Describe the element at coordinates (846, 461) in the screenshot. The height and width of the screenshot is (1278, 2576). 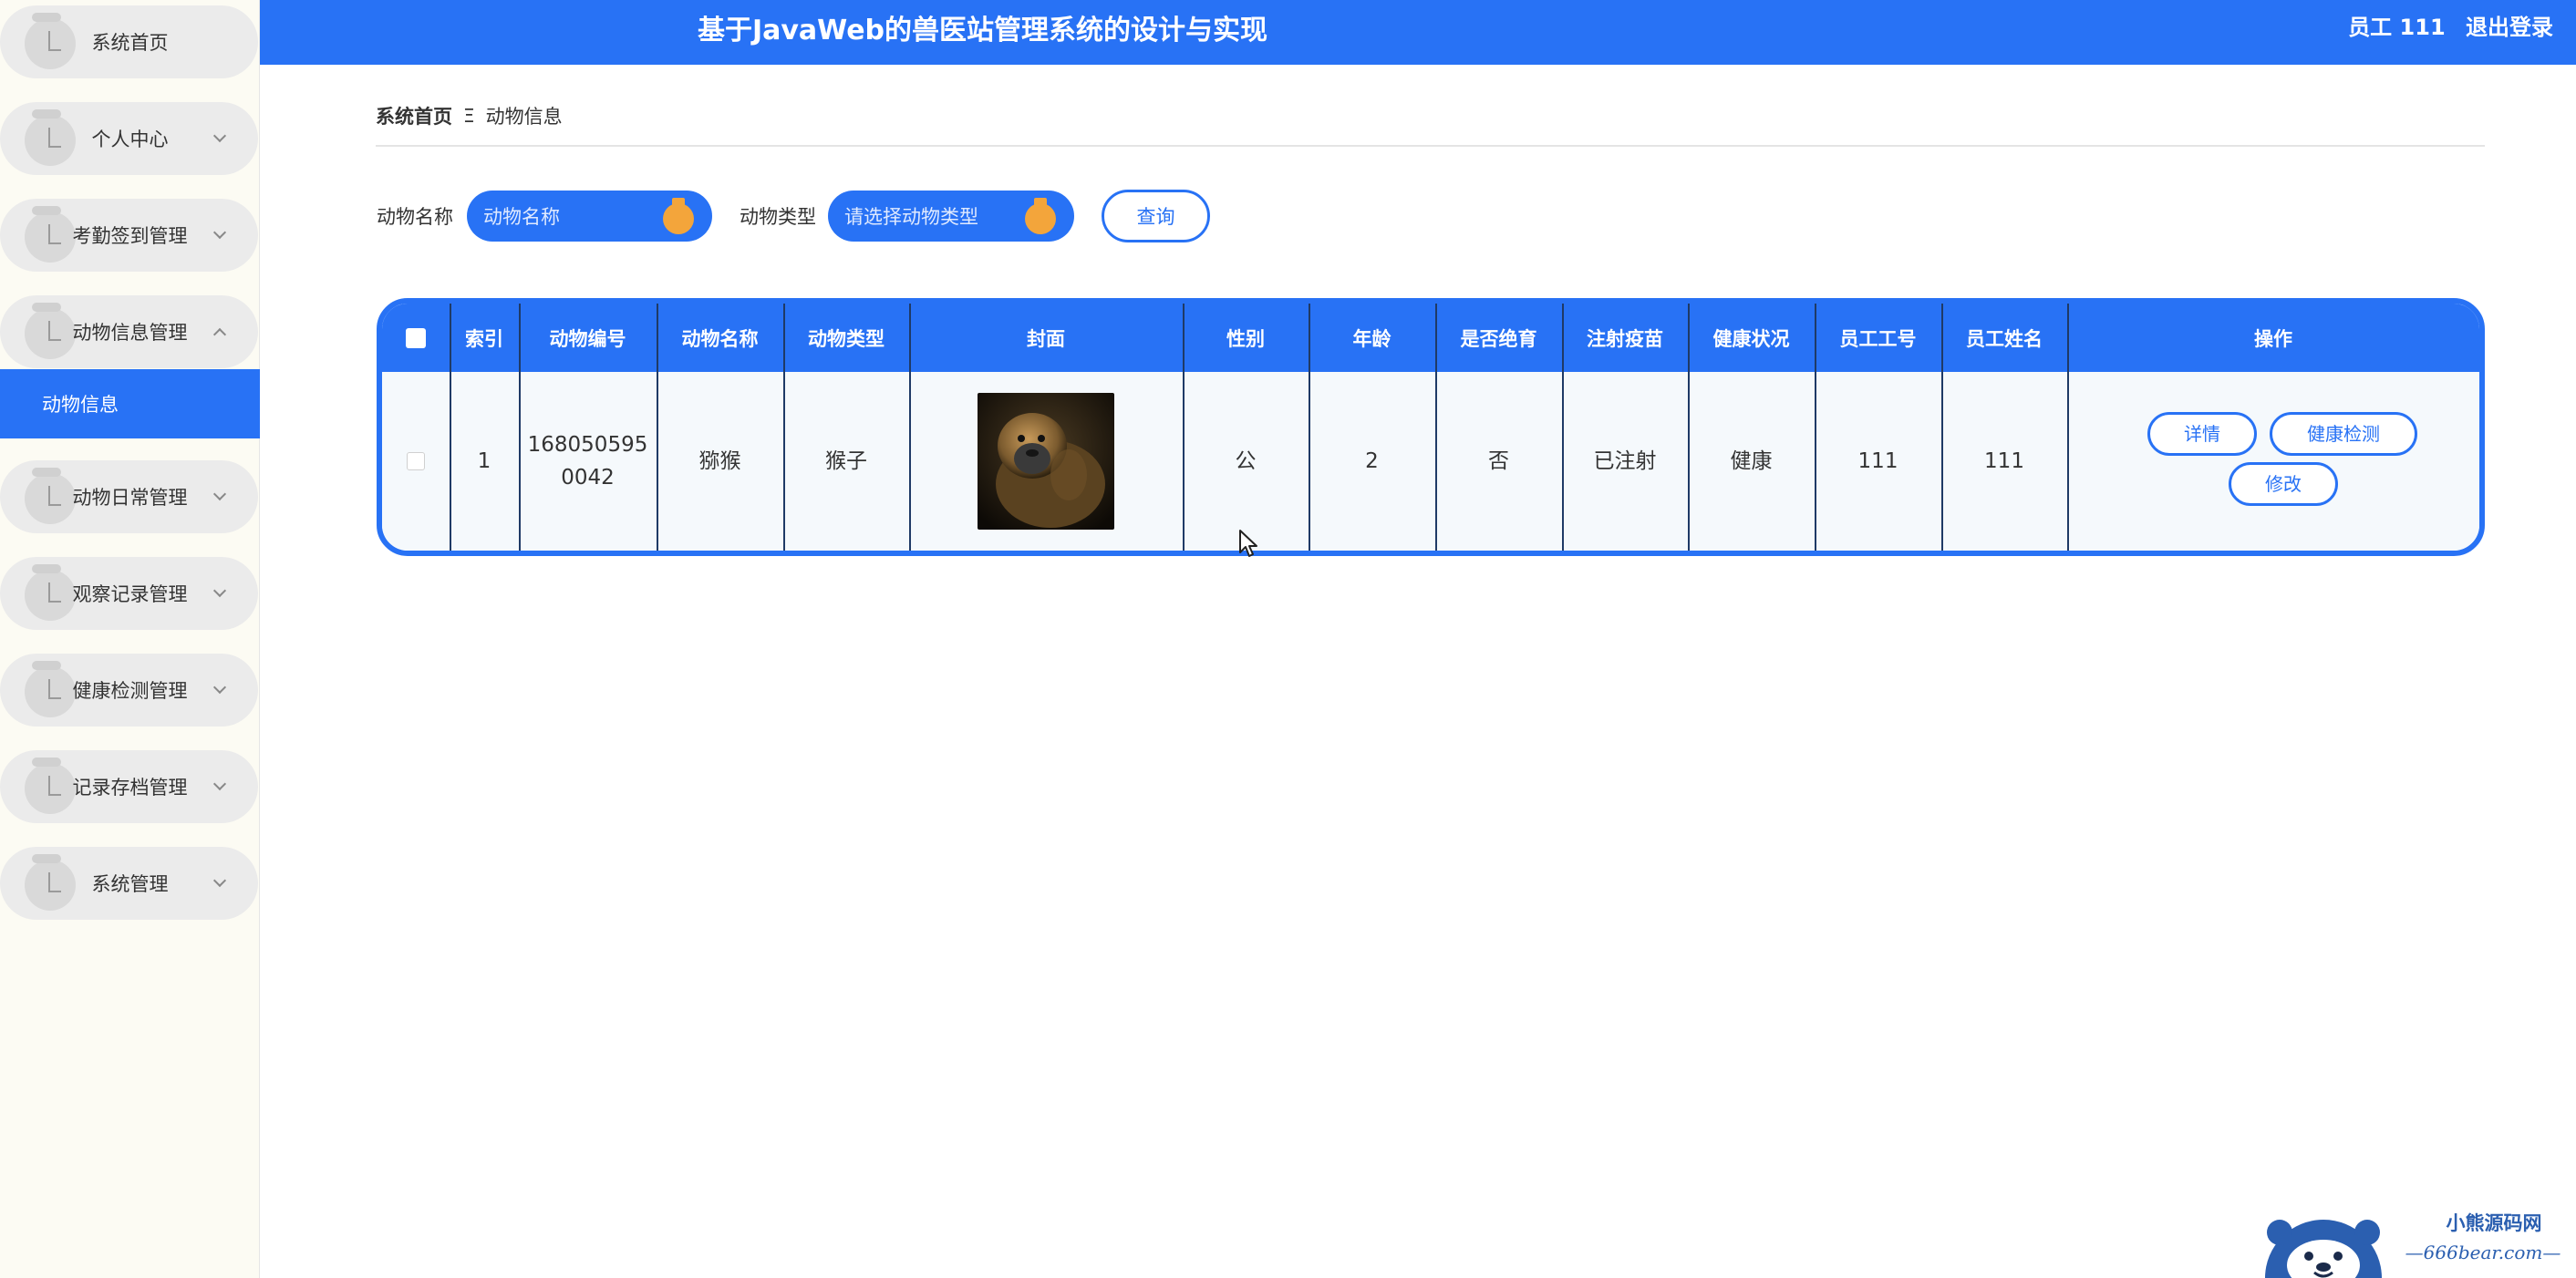
I see `cell-animal-type: 猴子` at that location.